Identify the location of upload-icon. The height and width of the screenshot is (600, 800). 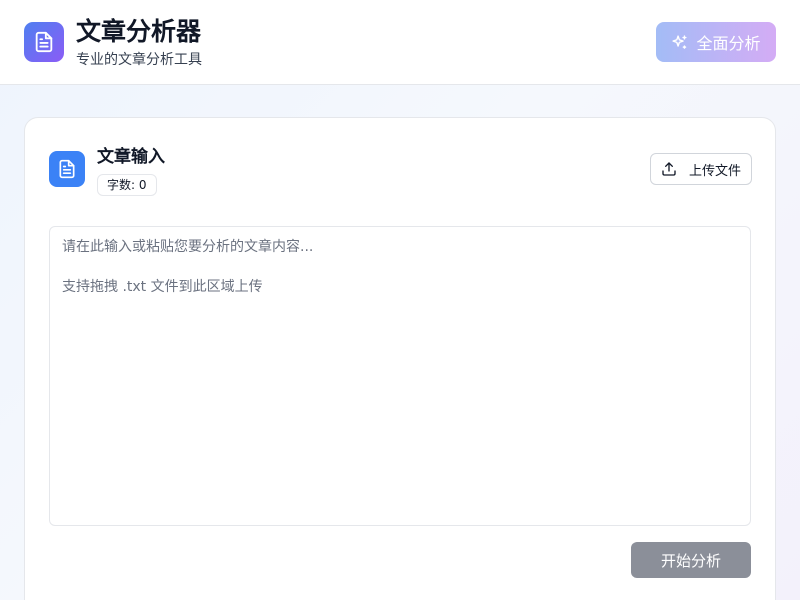
(669, 169).